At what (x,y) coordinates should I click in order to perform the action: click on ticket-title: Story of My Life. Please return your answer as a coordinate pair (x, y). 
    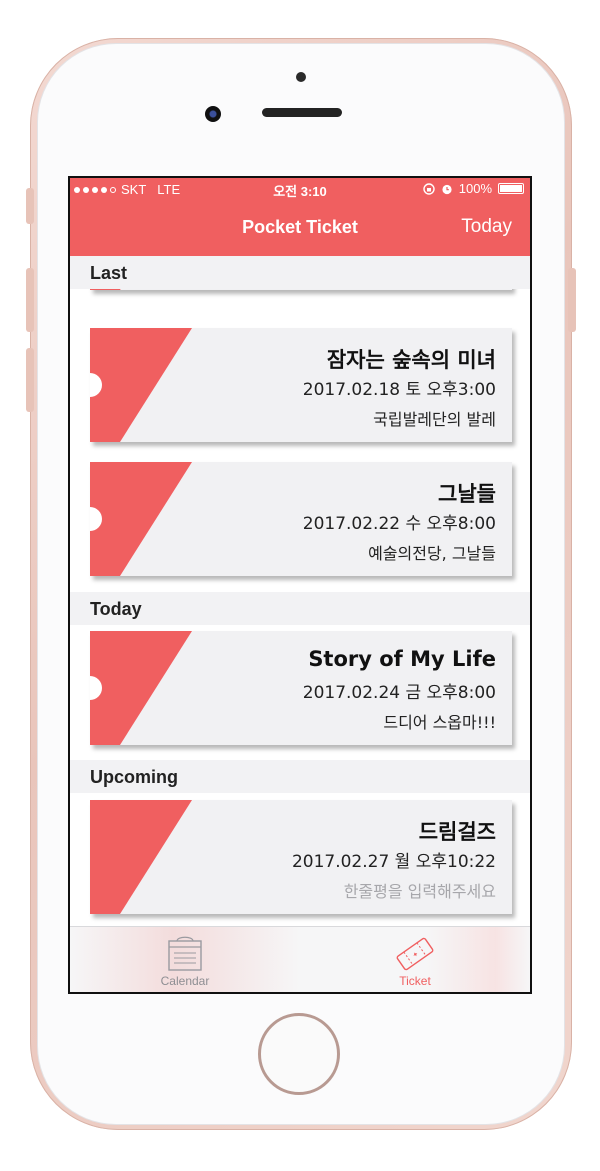
    Looking at the image, I should click on (402, 659).